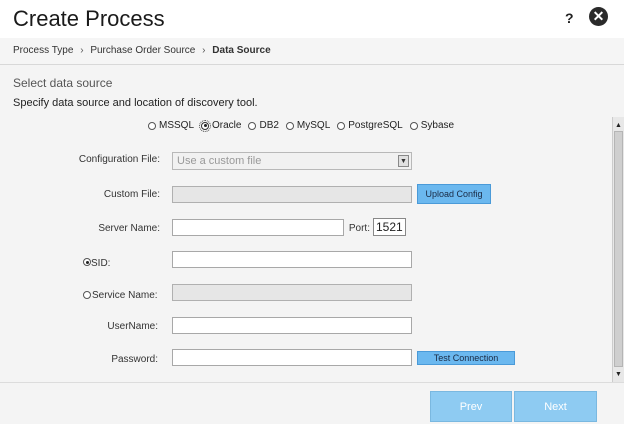 Image resolution: width=624 pixels, height=424 pixels. Describe the element at coordinates (89, 18) in the screenshot. I see `window-title: Create Process` at that location.